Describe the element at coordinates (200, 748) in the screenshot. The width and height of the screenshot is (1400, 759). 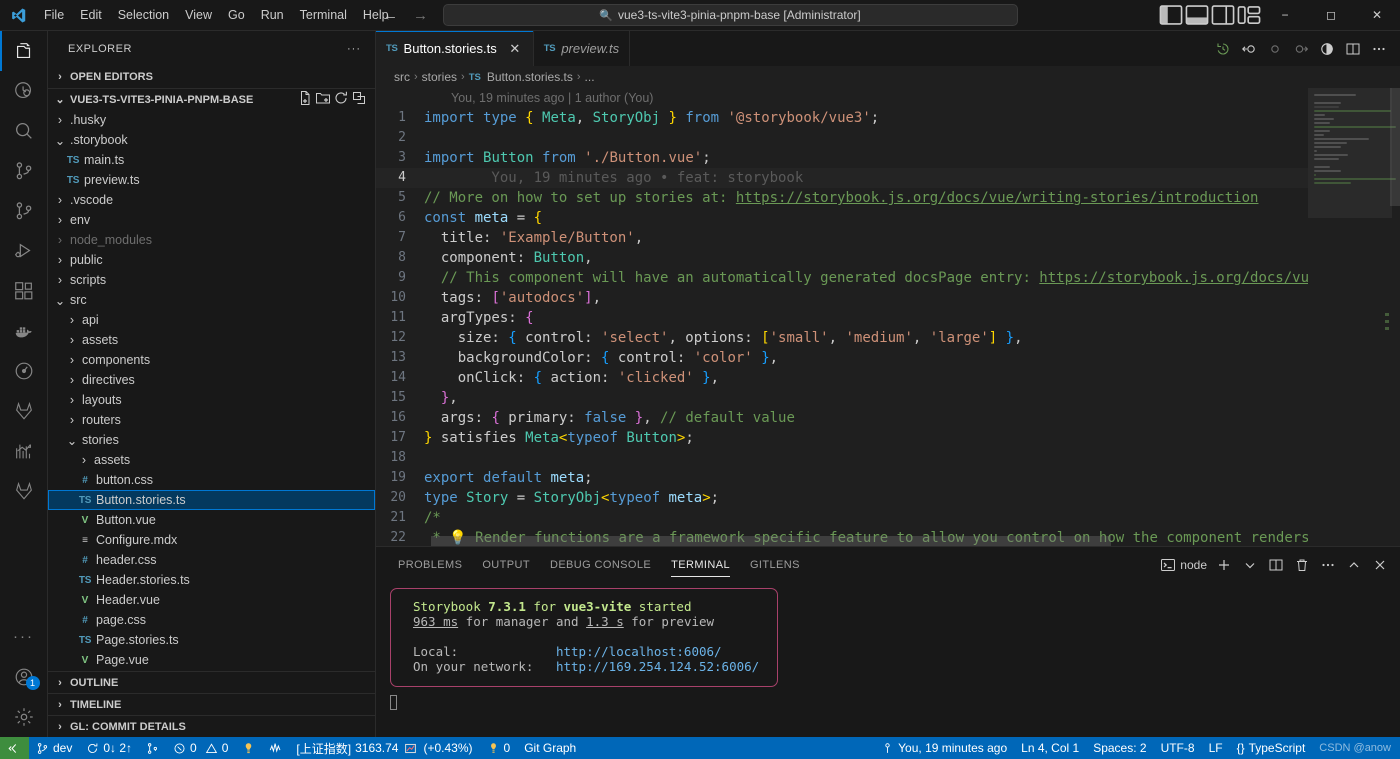
I see `status-problems: 0 0` at that location.